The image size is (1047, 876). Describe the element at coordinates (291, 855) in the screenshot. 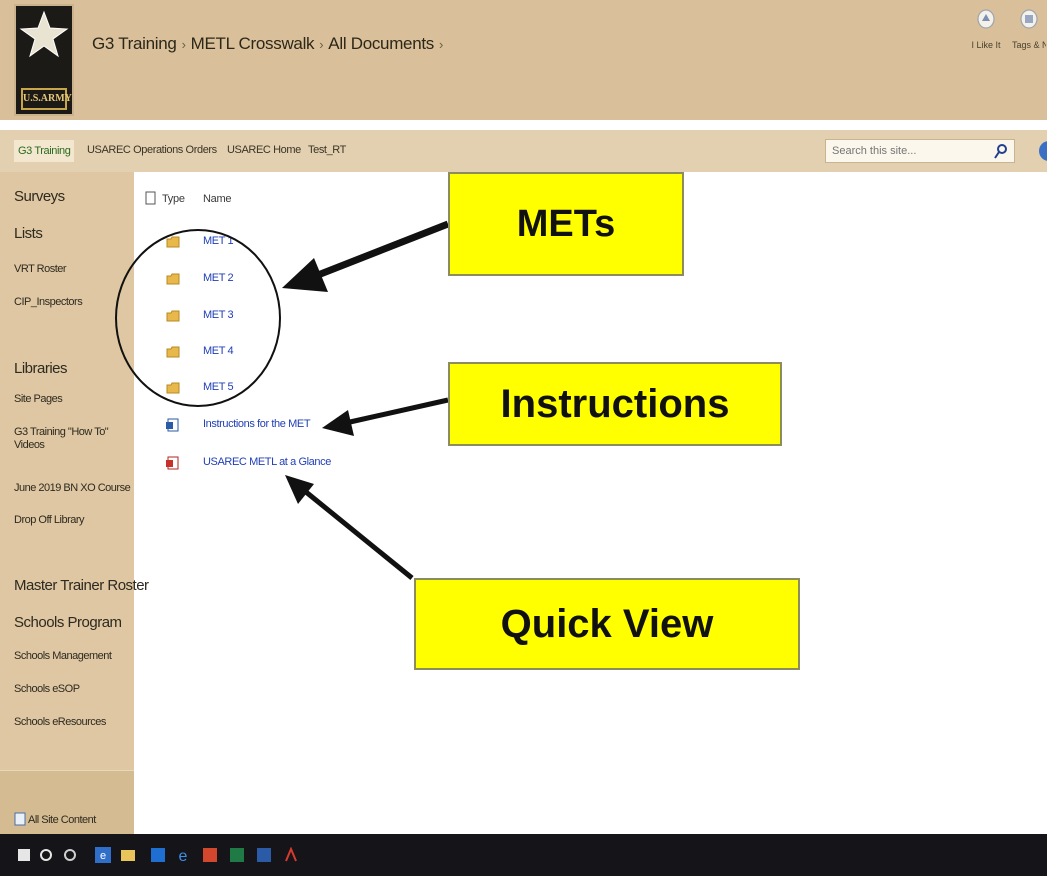

I see `acrobat-icon` at that location.